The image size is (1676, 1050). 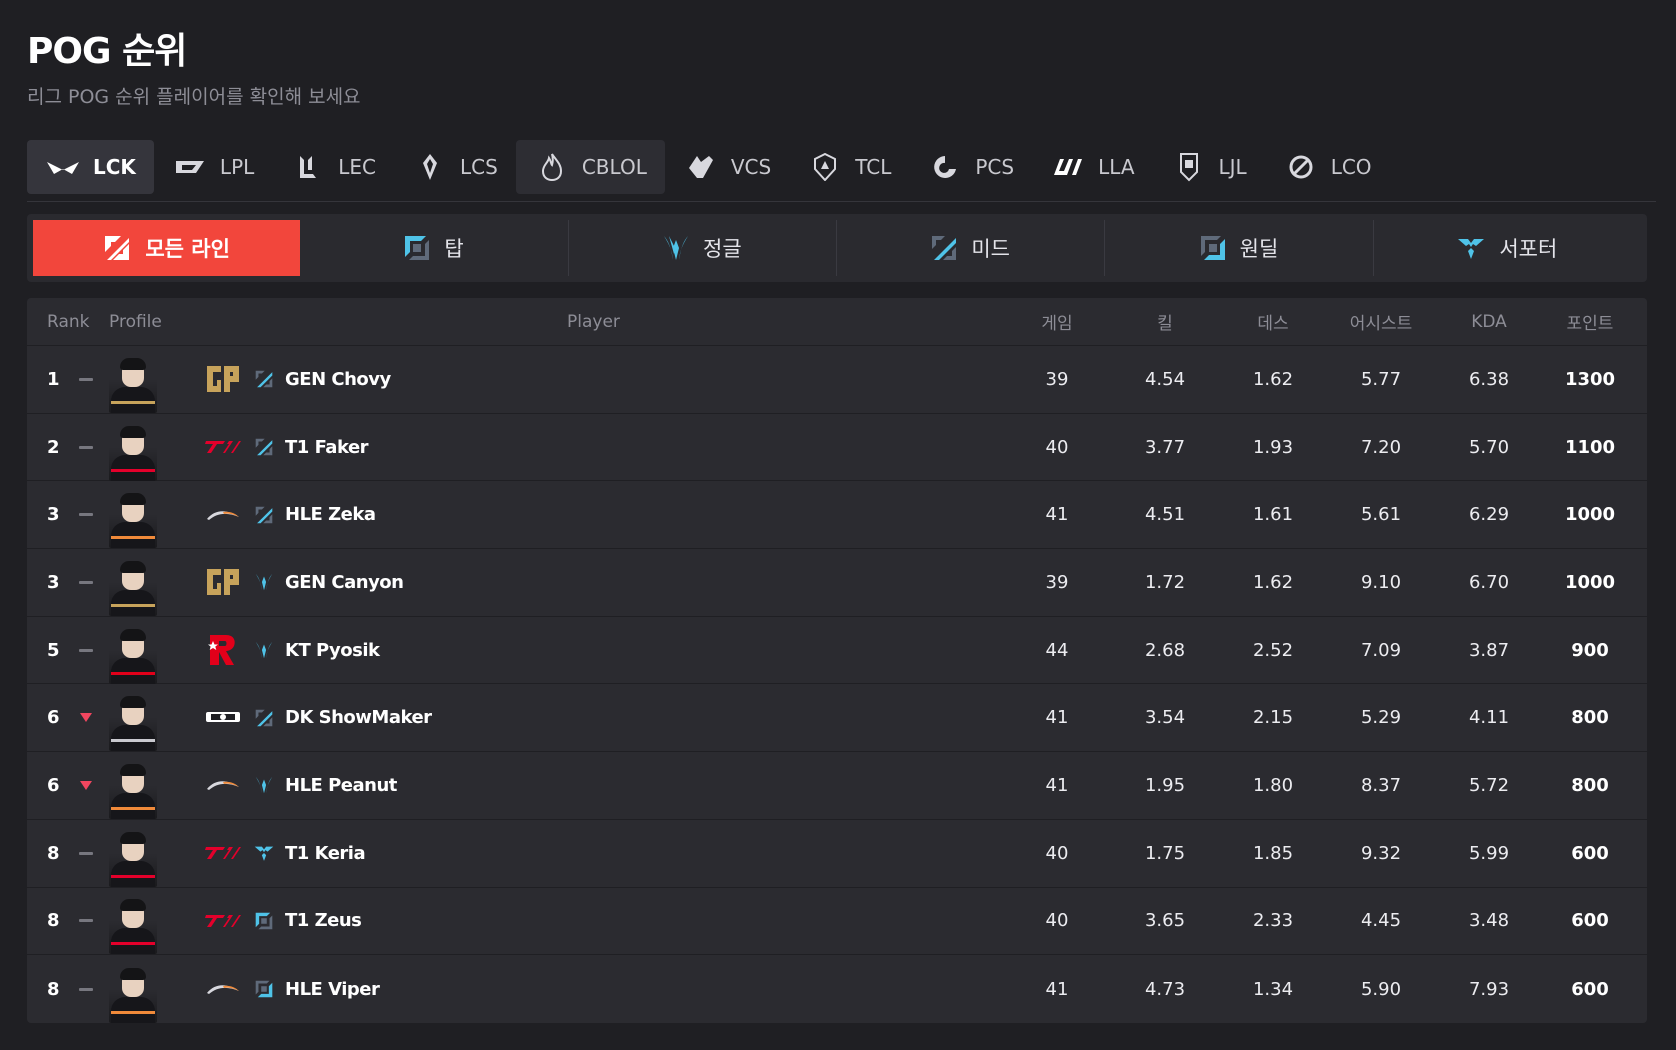 What do you see at coordinates (223, 582) in the screenshot?
I see `gen-team-logo-icon` at bounding box center [223, 582].